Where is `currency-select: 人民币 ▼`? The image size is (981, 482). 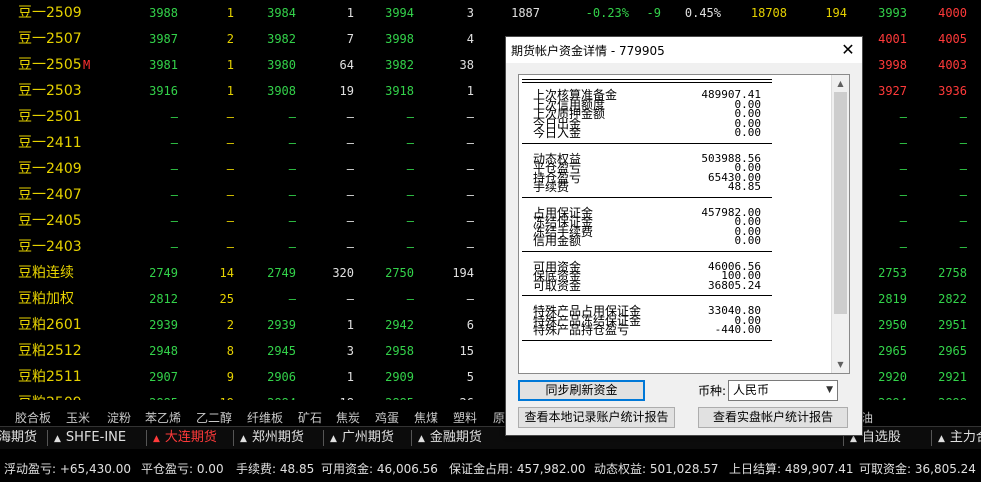 currency-select: 人民币 ▼ is located at coordinates (783, 390).